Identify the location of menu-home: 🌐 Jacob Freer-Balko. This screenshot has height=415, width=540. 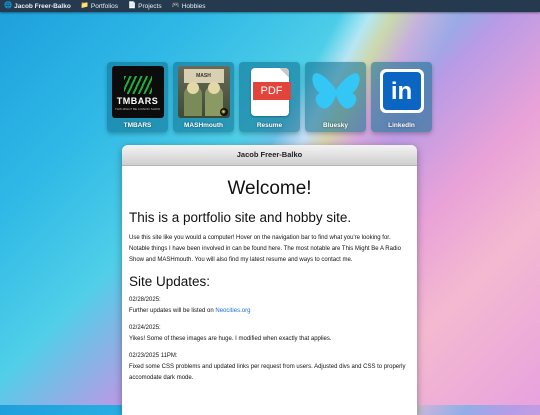
(38, 6).